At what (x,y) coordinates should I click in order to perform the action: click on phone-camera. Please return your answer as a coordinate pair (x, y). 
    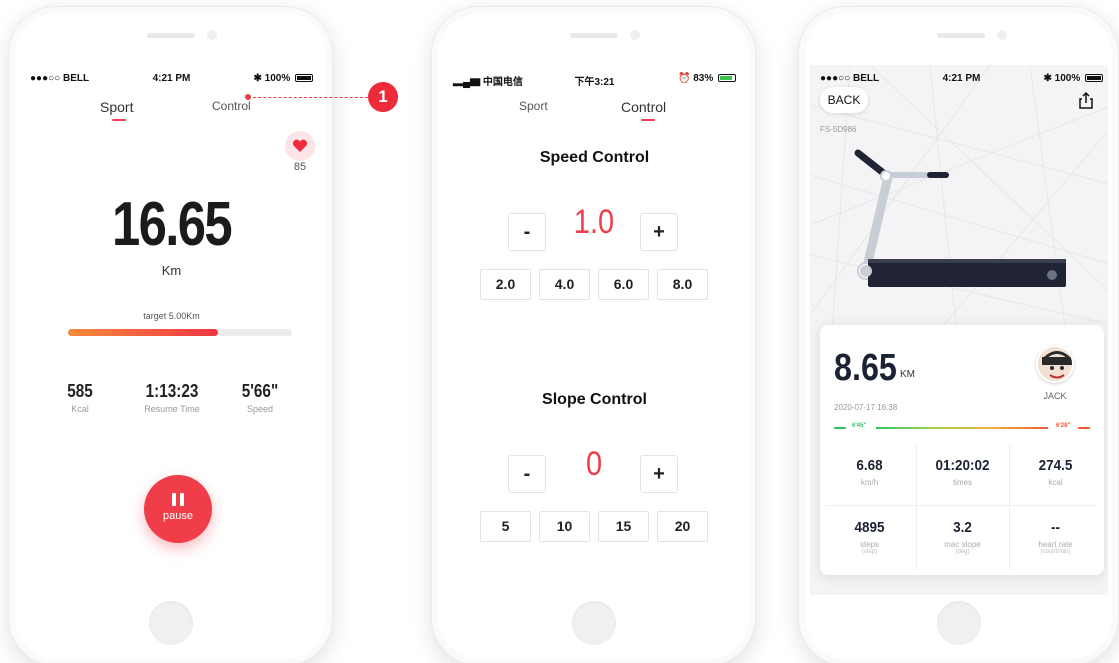
    Looking at the image, I should click on (635, 35).